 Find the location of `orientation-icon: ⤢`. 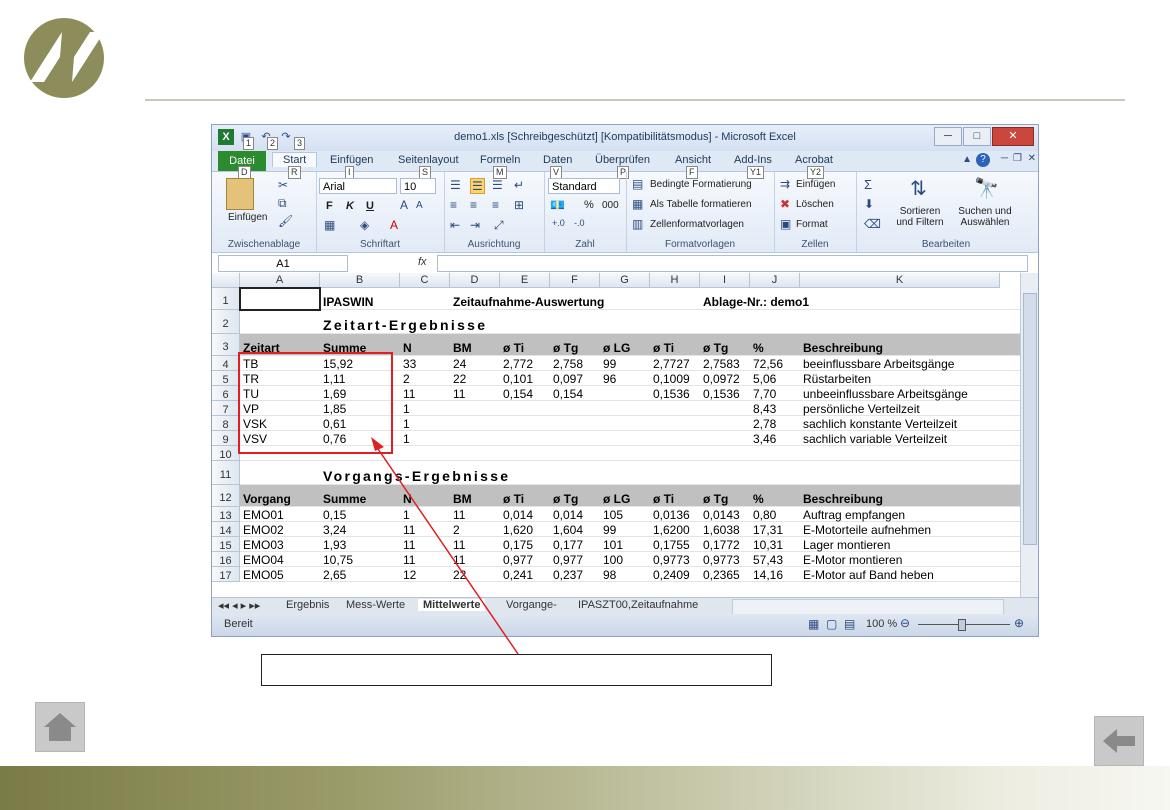

orientation-icon: ⤢ is located at coordinates (499, 225).